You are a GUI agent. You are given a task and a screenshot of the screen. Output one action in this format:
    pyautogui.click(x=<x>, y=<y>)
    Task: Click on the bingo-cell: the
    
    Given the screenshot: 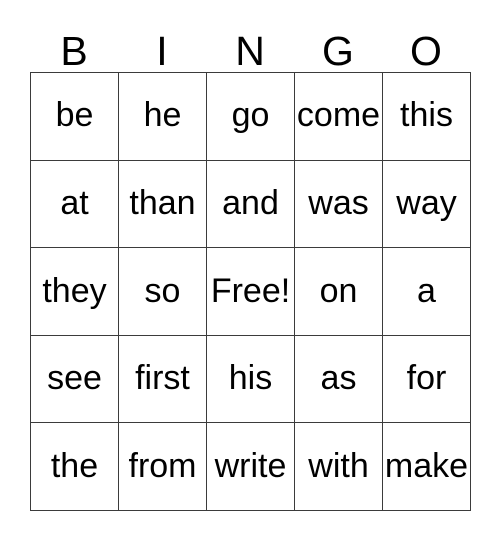 What is the action you would take?
    pyautogui.click(x=75, y=467)
    